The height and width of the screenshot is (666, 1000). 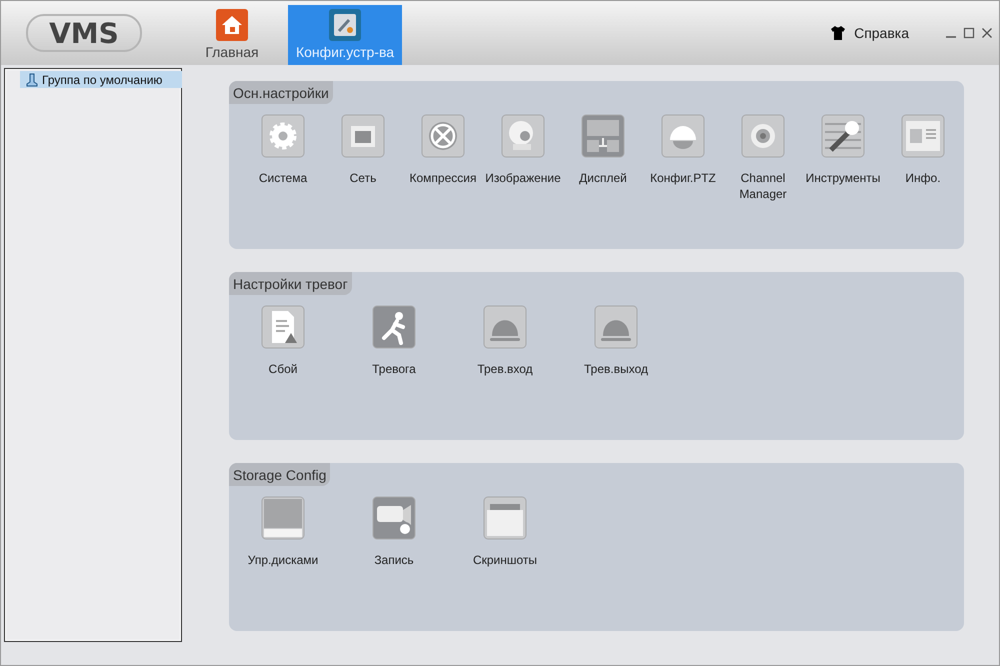 I want to click on settings-item: Трев.вход, so click(x=505, y=341).